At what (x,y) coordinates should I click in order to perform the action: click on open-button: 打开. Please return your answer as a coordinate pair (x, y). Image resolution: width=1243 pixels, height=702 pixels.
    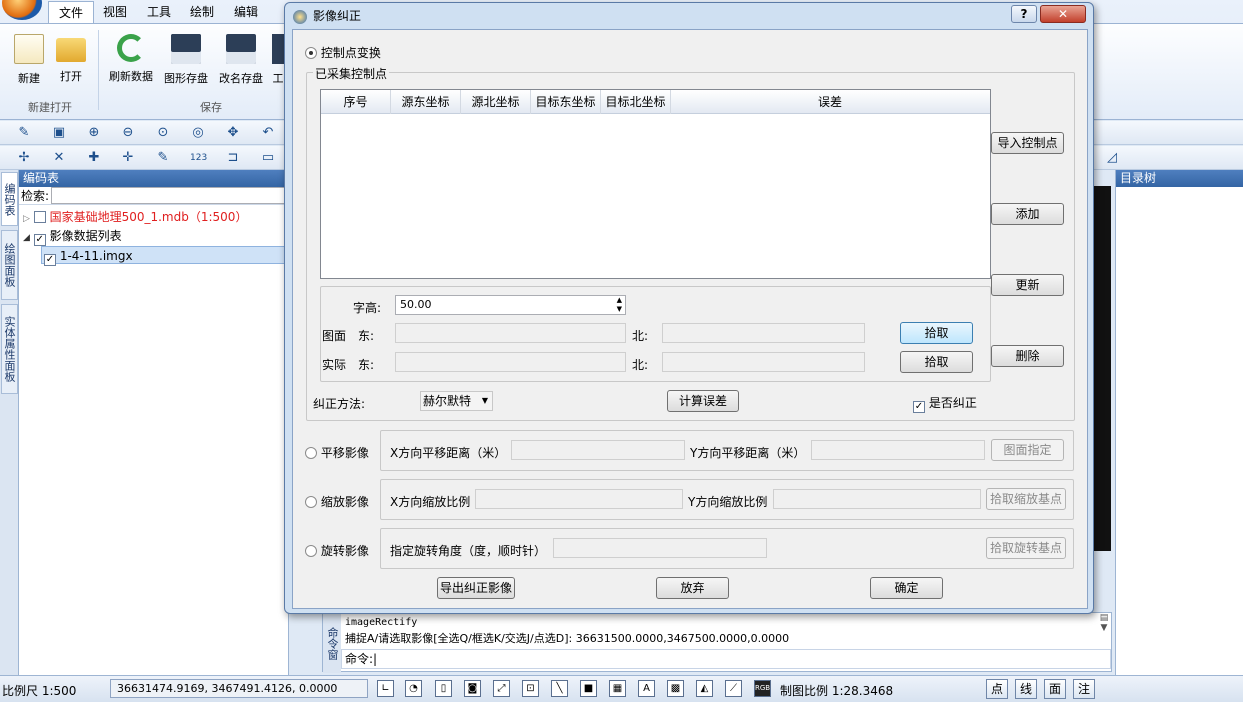
    Looking at the image, I should click on (71, 62).